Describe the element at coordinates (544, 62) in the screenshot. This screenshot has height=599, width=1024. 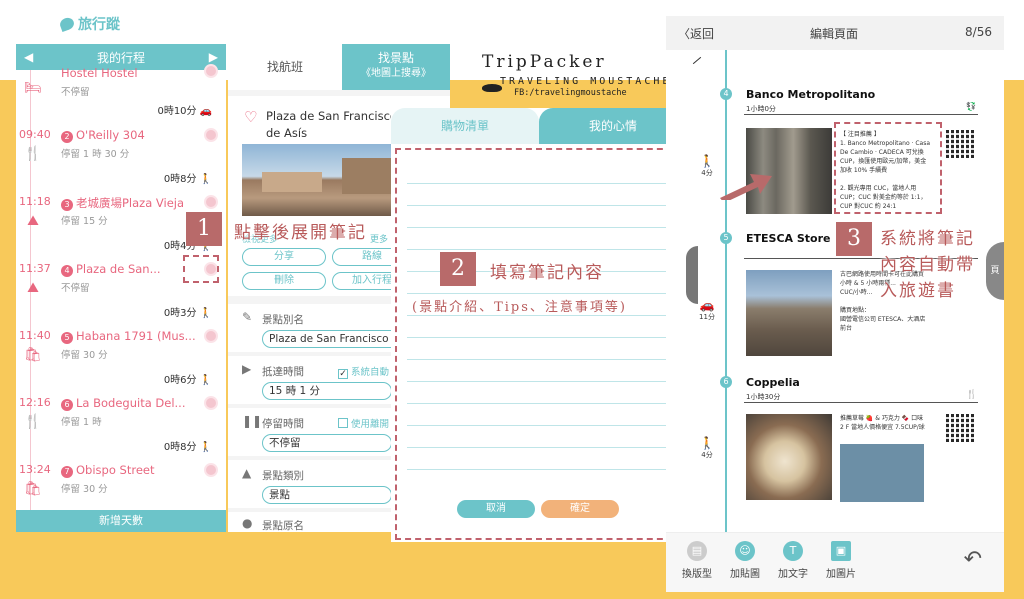
I see `brand-name: TripPacker` at that location.